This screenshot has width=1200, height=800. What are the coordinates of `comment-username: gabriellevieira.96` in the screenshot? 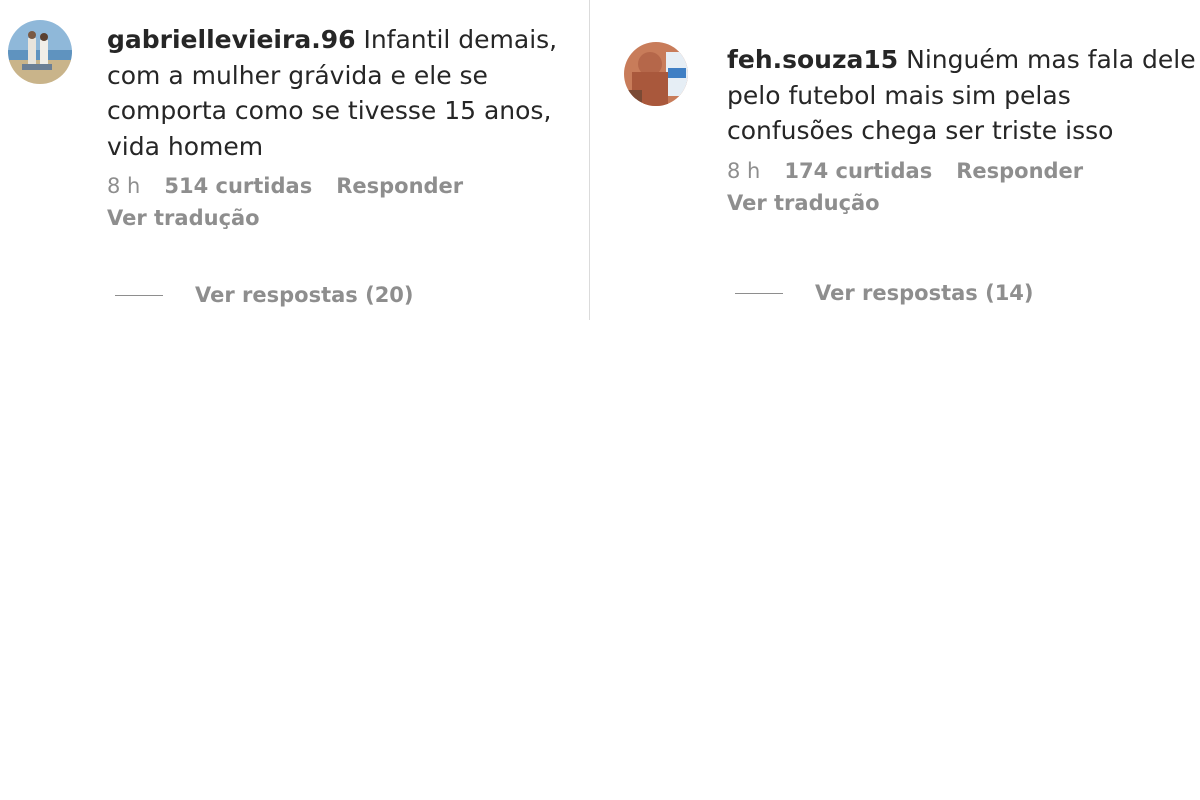 It's located at (231, 39).